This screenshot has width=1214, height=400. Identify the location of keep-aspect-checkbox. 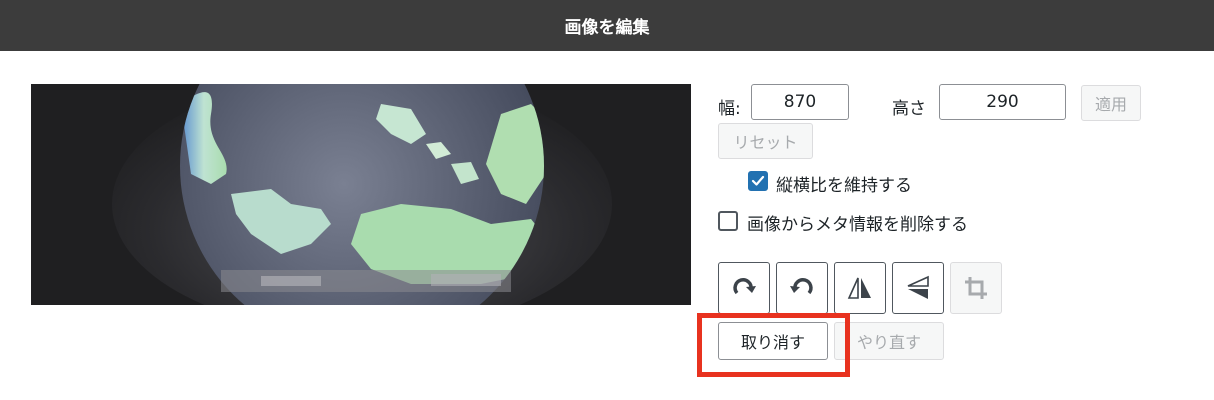
(758, 181).